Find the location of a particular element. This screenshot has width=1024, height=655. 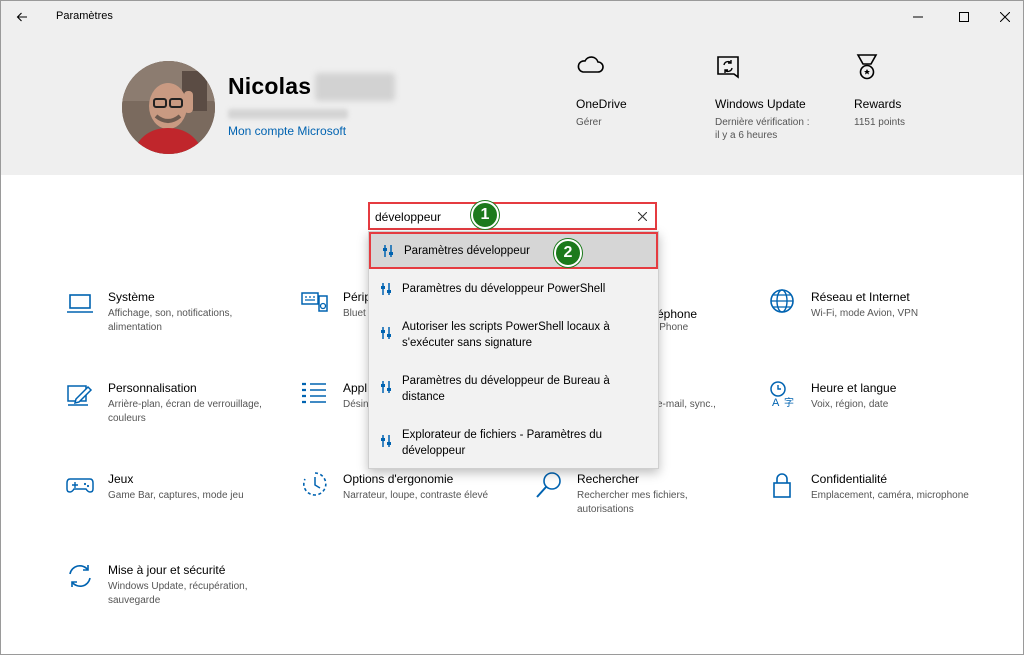

suggestion-label: Paramètres du développeur PowerShell is located at coordinates (504, 289).